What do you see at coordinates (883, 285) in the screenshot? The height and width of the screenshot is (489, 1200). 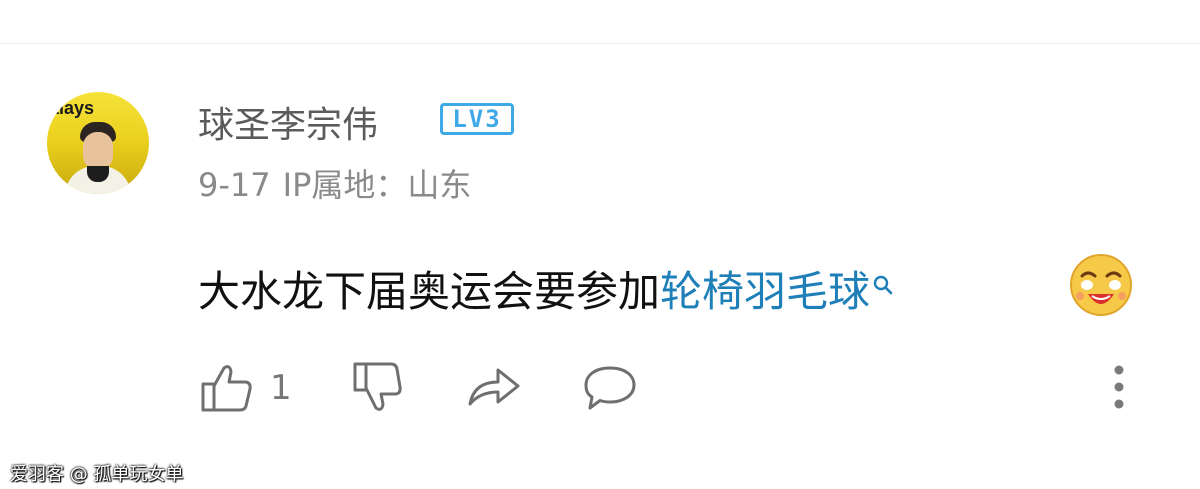 I see `search-icon` at bounding box center [883, 285].